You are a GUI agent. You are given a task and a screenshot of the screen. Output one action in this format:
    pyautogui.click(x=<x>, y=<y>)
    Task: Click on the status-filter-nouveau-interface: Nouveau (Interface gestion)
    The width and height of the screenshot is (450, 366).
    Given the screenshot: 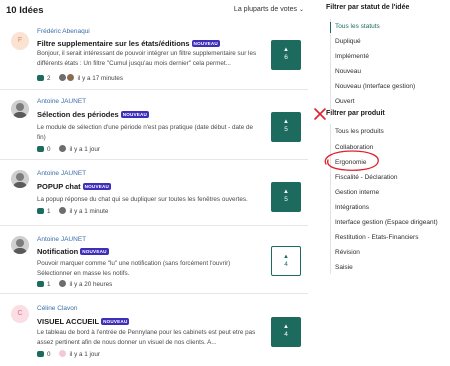 What is the action you would take?
    pyautogui.click(x=375, y=86)
    